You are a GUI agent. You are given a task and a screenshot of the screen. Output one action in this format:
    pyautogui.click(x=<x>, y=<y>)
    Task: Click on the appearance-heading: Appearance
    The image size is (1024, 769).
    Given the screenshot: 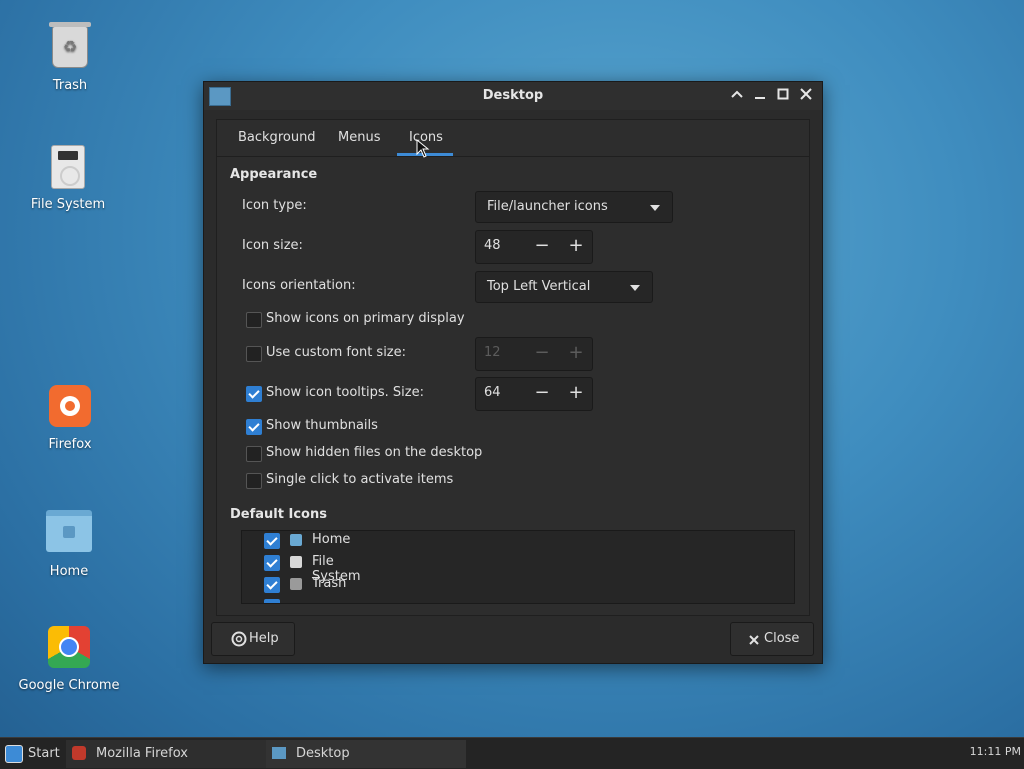 What is the action you would take?
    pyautogui.click(x=274, y=174)
    